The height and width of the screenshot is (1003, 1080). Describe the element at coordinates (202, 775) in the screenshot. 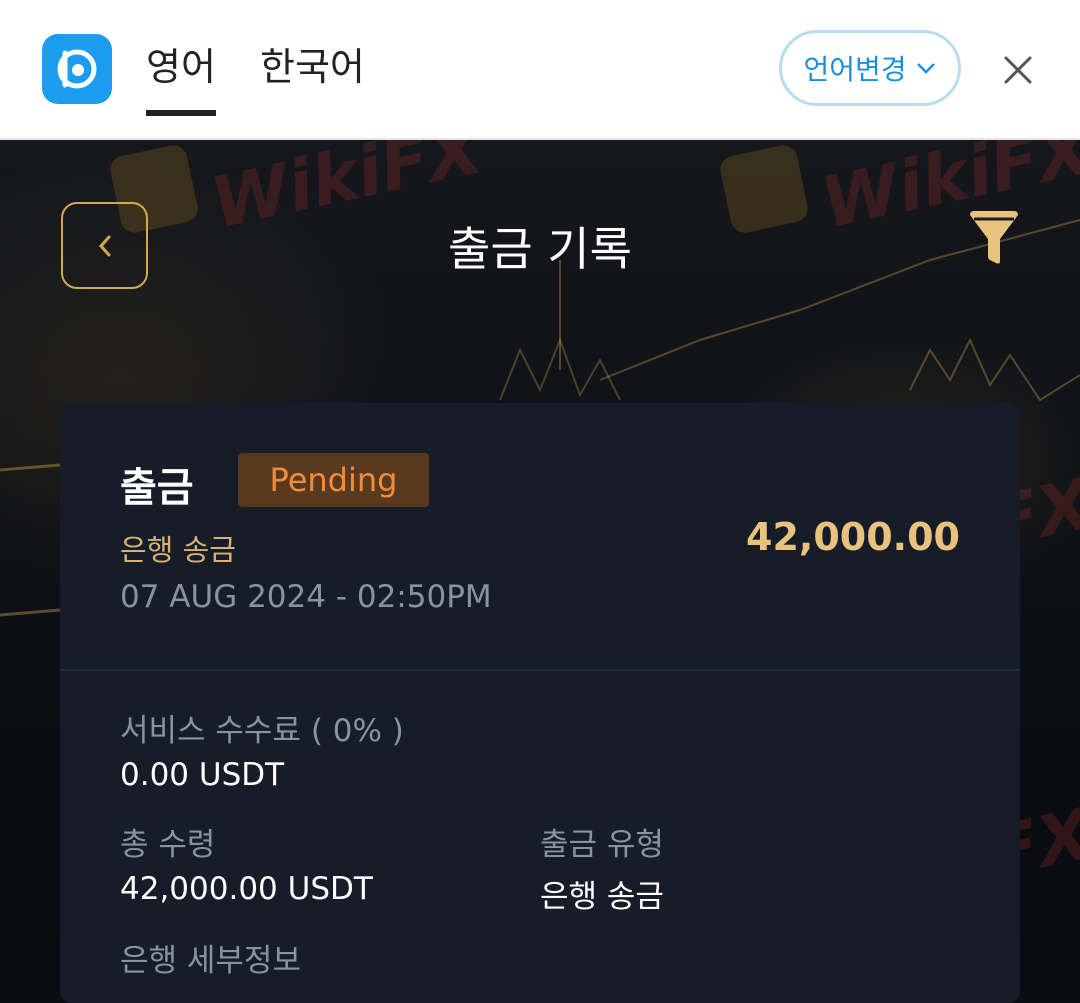

I see `fee-value: 0.00 USDT` at that location.